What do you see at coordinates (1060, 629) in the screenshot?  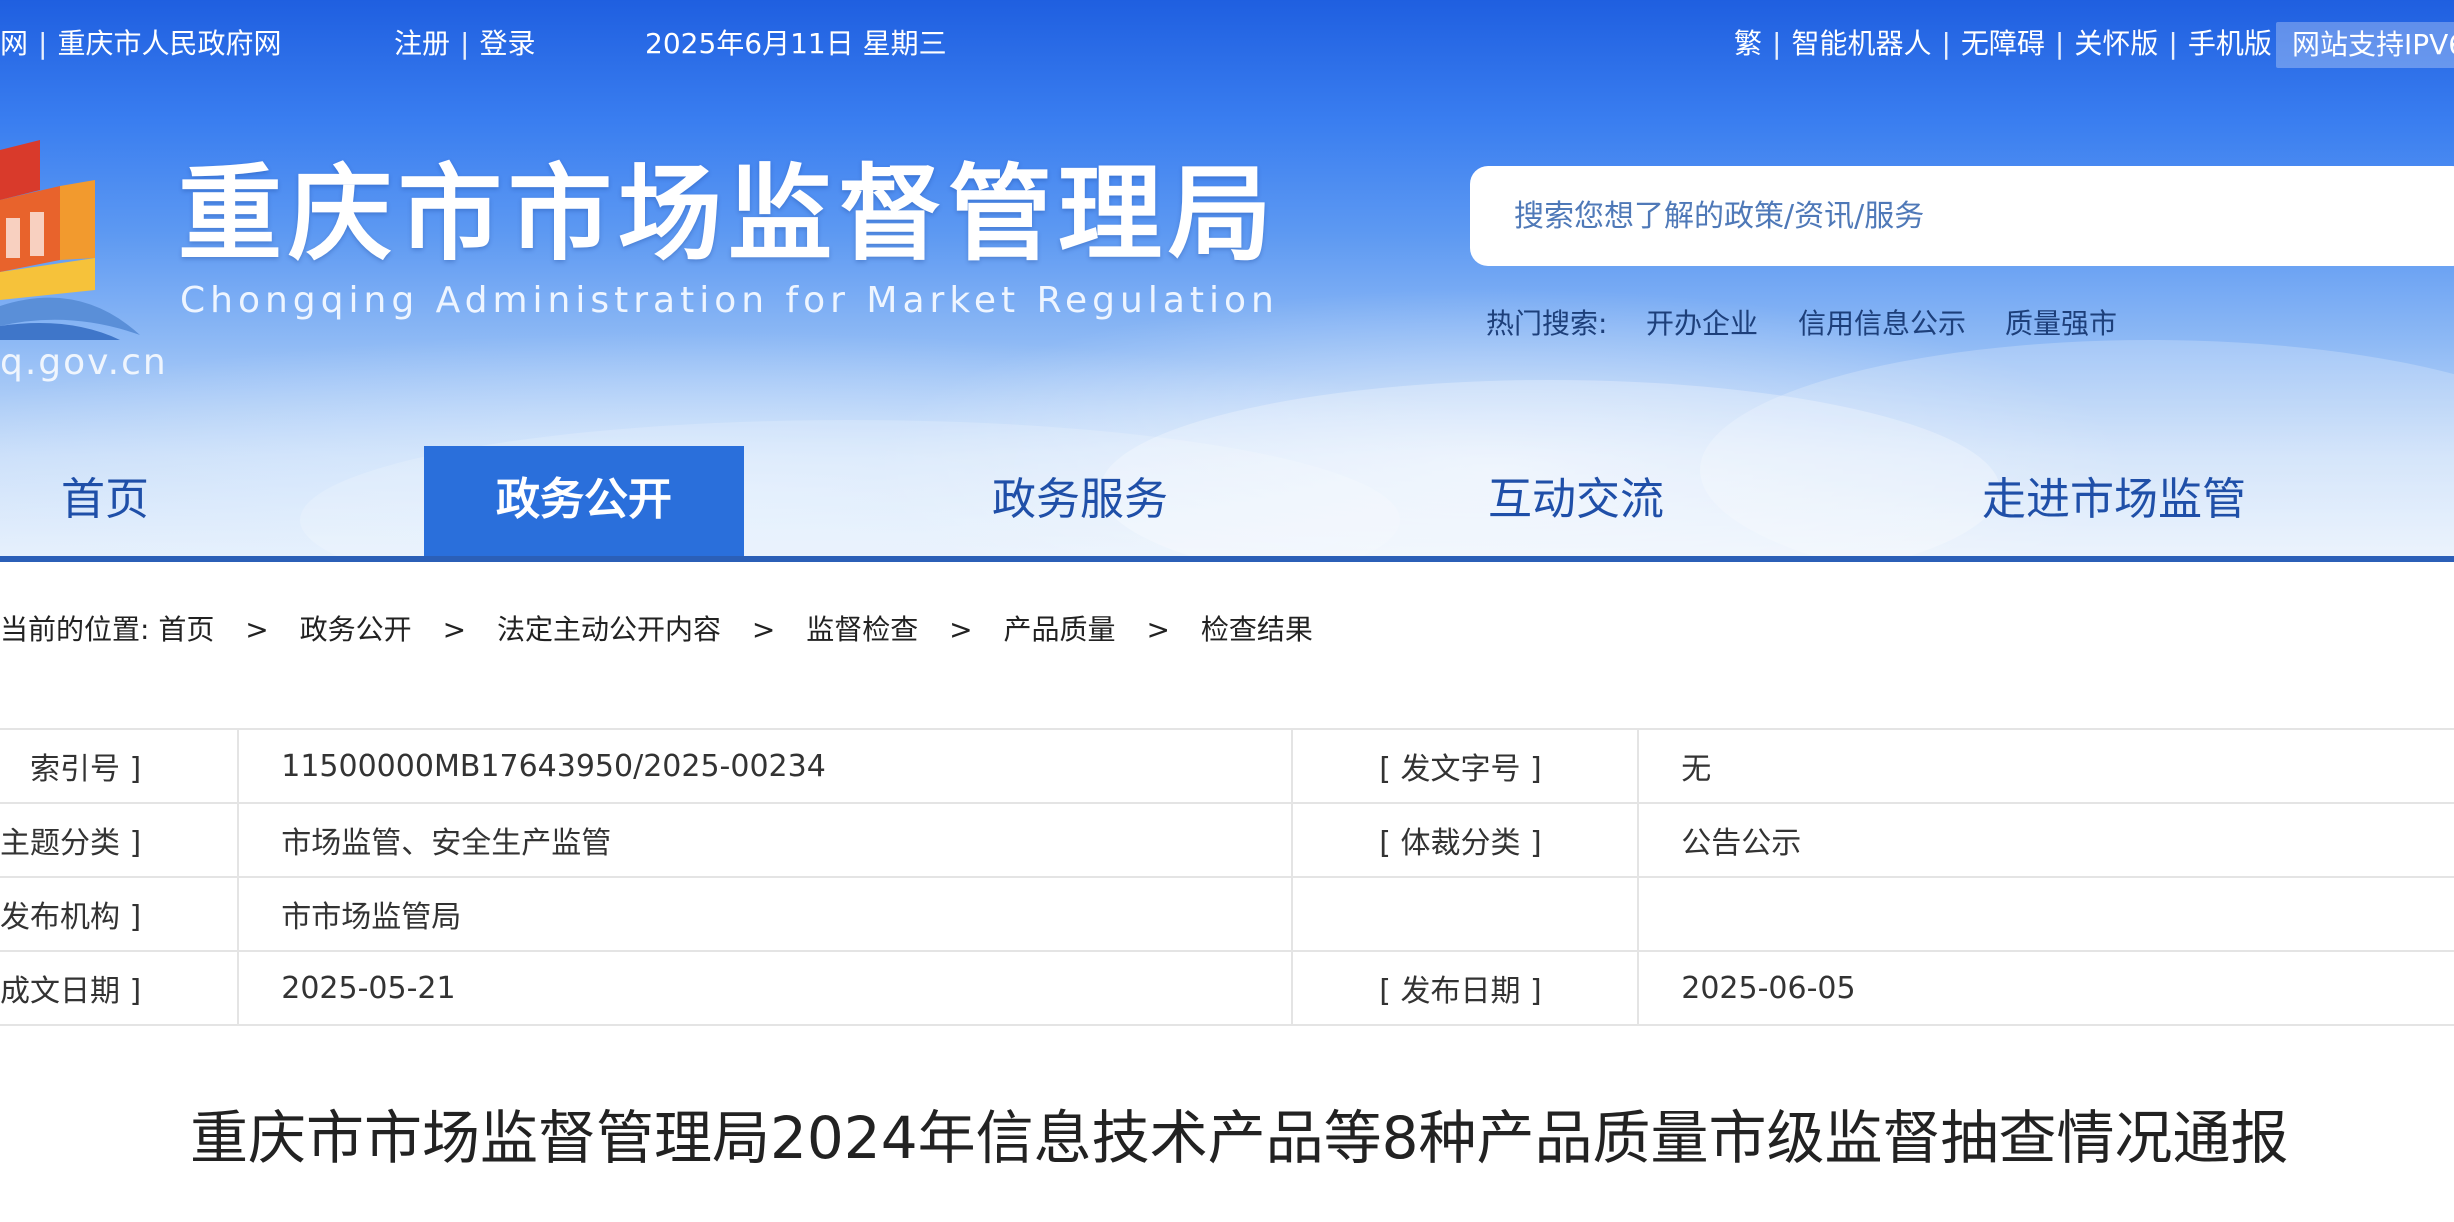 I see `breadcrumb-item-product-quality: 产品质量` at bounding box center [1060, 629].